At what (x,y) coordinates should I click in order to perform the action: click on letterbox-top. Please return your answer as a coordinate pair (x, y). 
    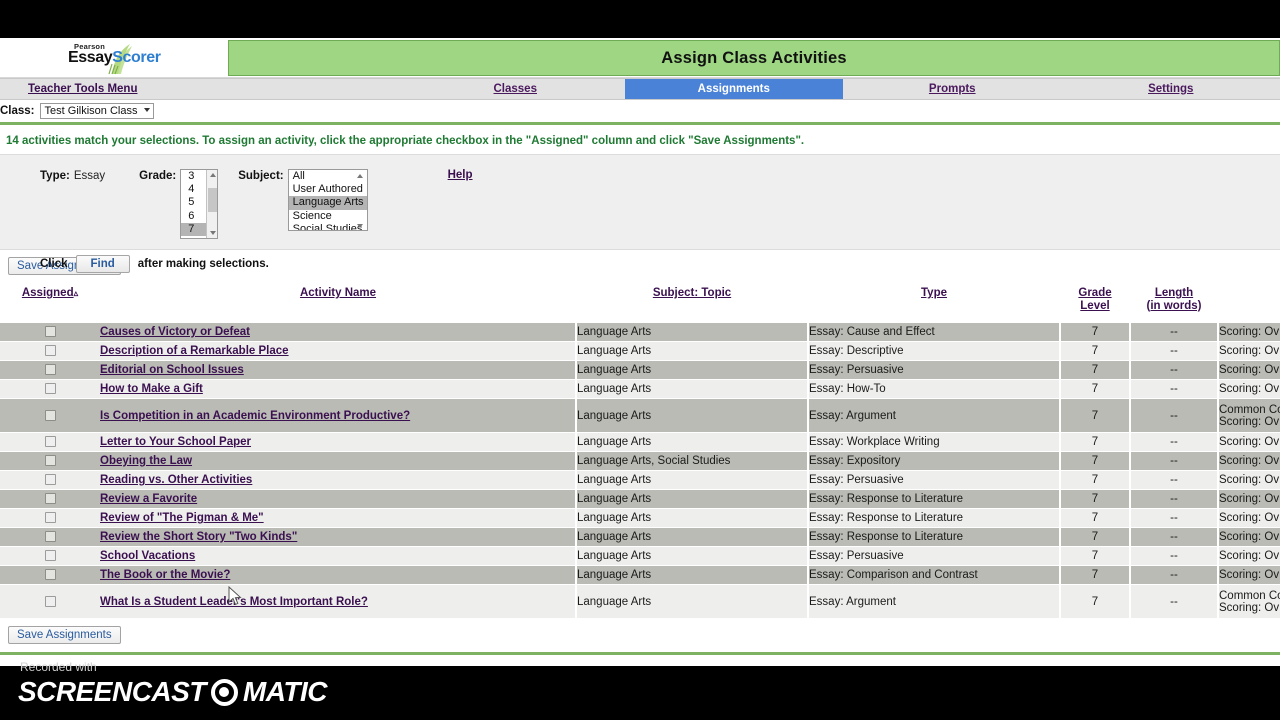
    Looking at the image, I should click on (640, 19).